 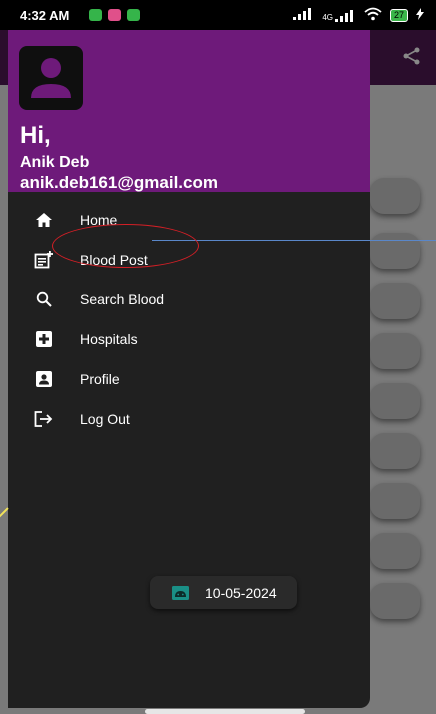 What do you see at coordinates (373, 15) in the screenshot?
I see `wifi-icon` at bounding box center [373, 15].